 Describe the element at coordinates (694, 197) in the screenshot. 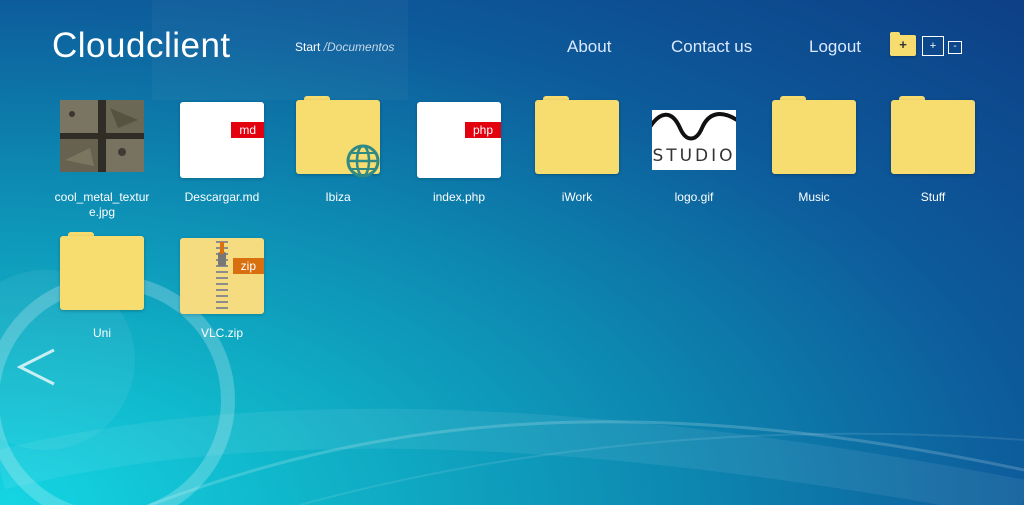

I see `file-name: logo.gif` at that location.